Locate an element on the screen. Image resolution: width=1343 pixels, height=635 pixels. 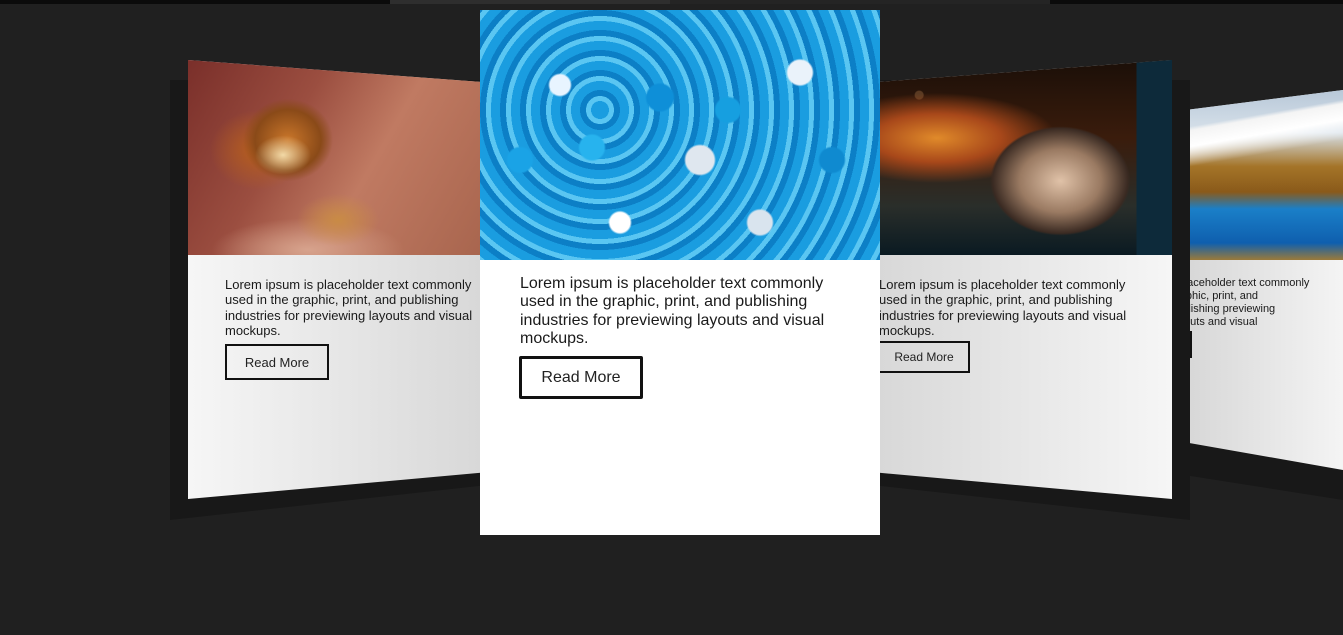
blue-pebbles-image is located at coordinates (680, 135).